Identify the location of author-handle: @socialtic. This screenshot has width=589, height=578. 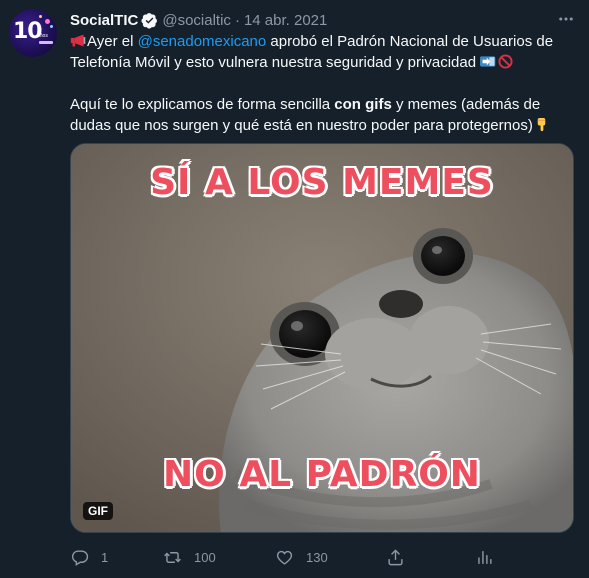
(196, 20).